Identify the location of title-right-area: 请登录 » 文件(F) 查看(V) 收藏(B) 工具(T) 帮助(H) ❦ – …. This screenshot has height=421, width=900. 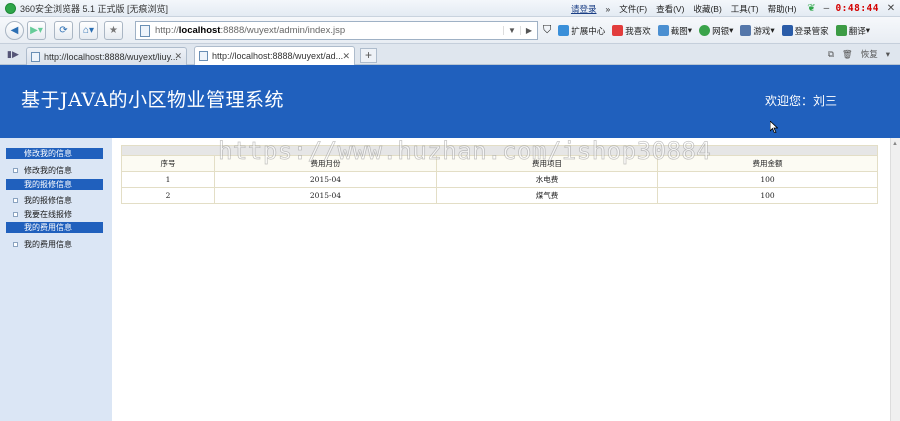
(735, 8).